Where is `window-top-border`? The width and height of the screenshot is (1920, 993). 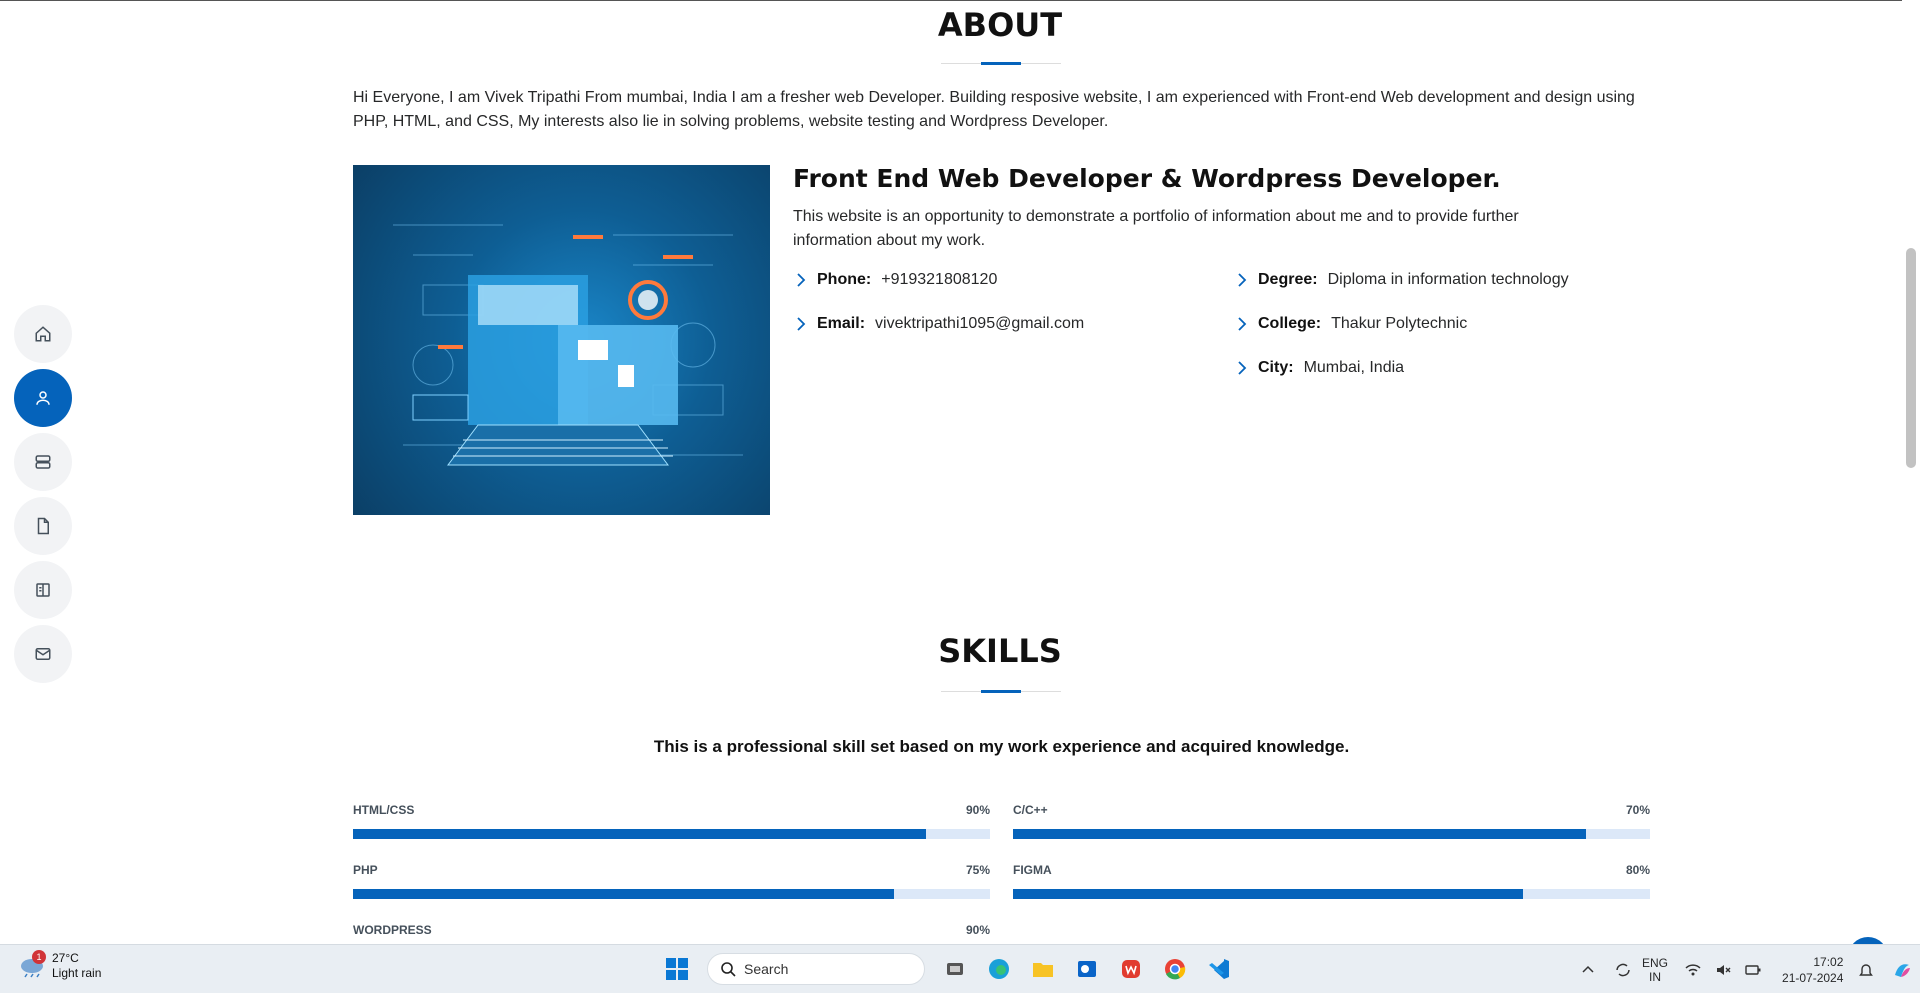 window-top-border is located at coordinates (960, 0).